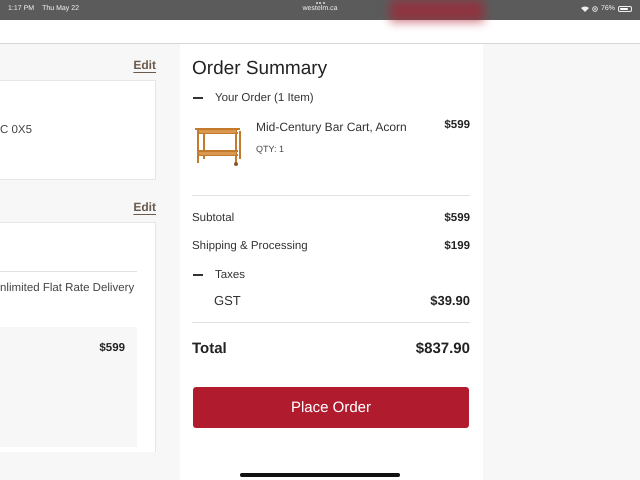  Describe the element at coordinates (112, 348) in the screenshot. I see `item-price: $599` at that location.